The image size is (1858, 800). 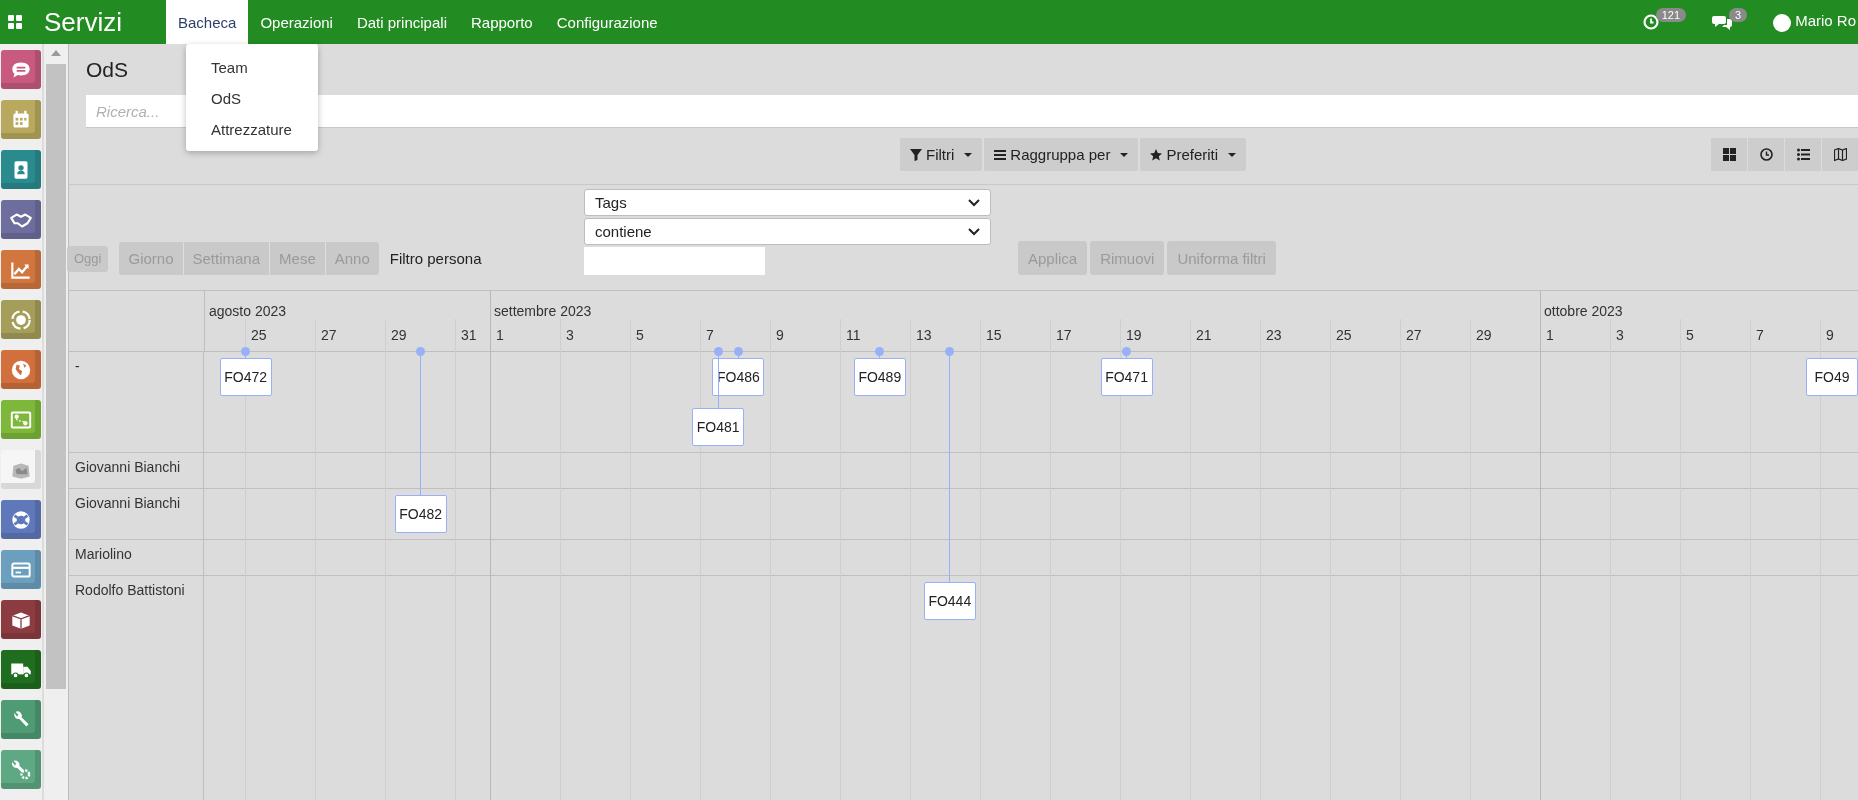 I want to click on card-icon, so click(x=21, y=569).